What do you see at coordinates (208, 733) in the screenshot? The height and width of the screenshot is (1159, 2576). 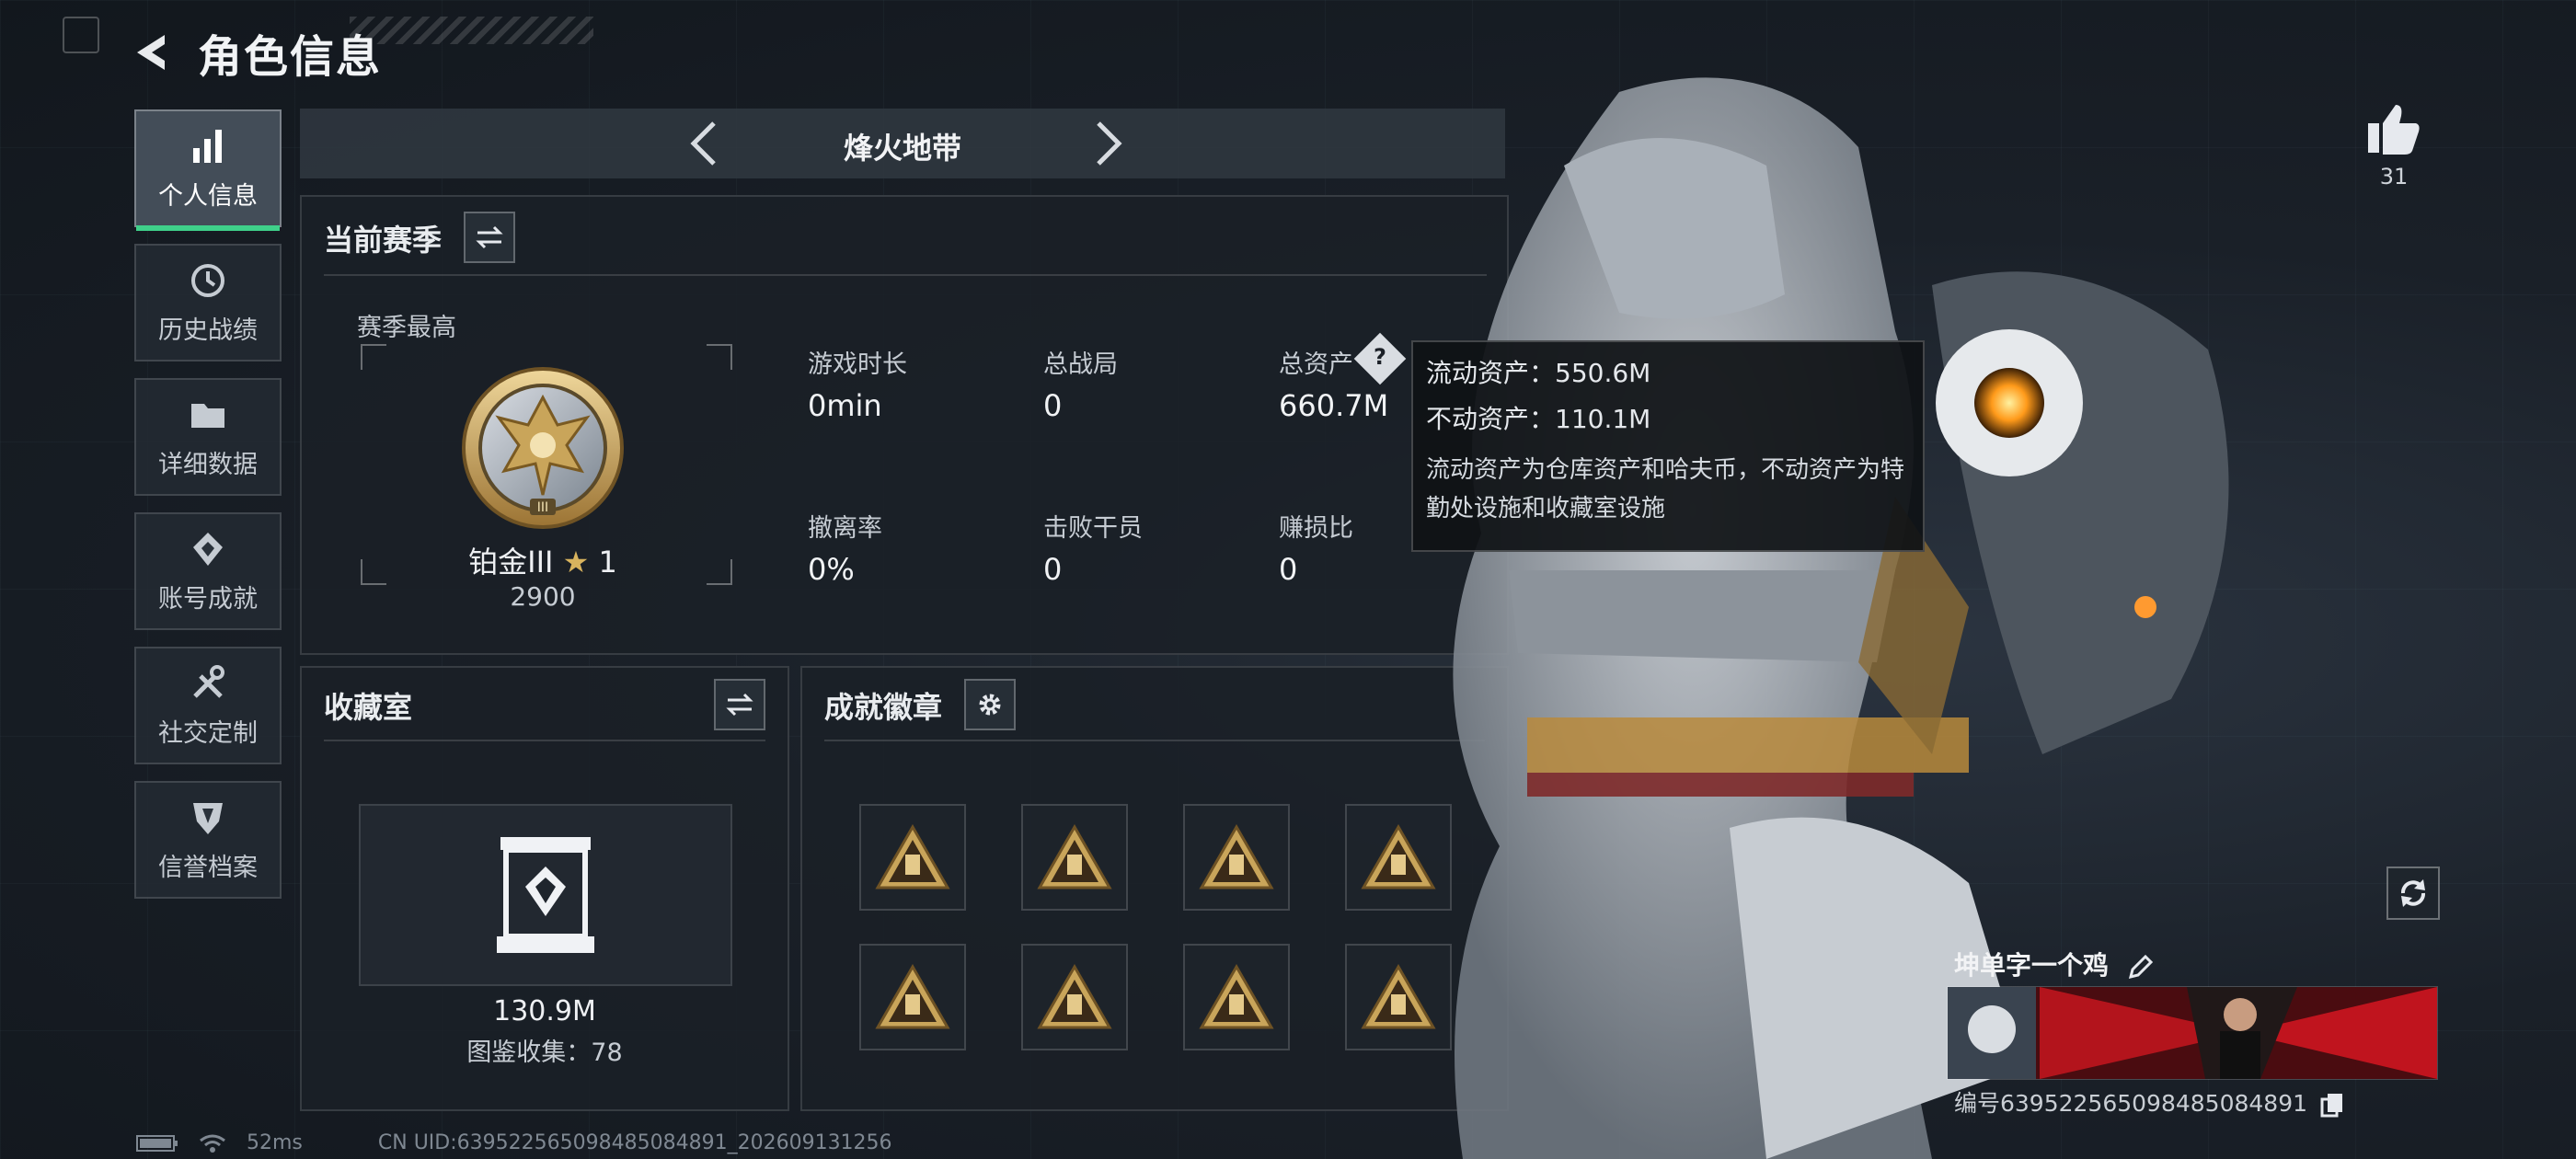 I see `sidebar-item-label: 社交定制` at bounding box center [208, 733].